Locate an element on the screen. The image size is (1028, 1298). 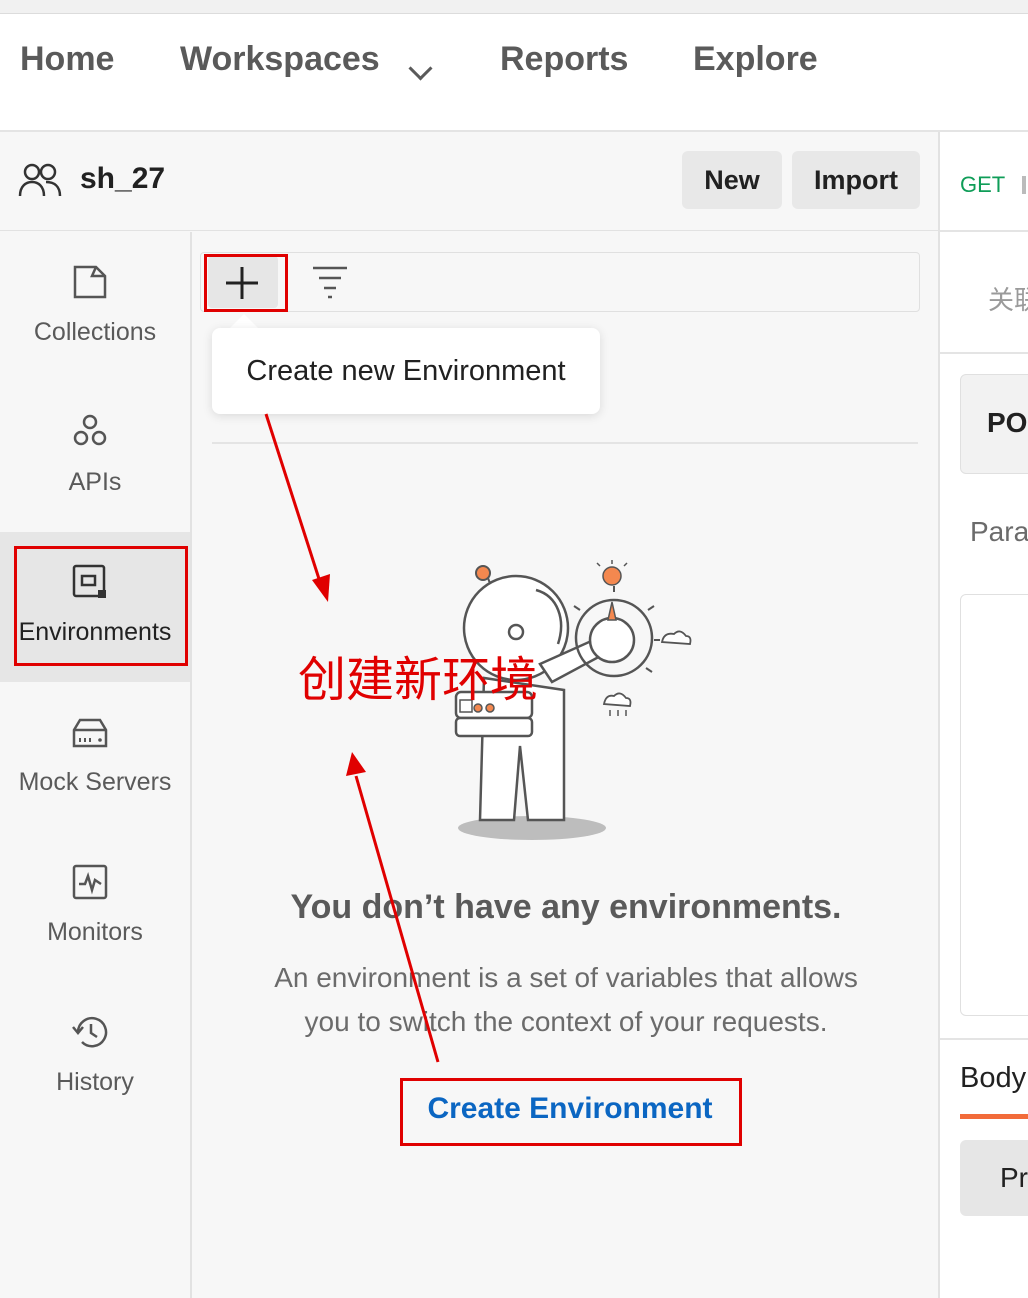
method-select-label: PO is located at coordinates (1007, 422).